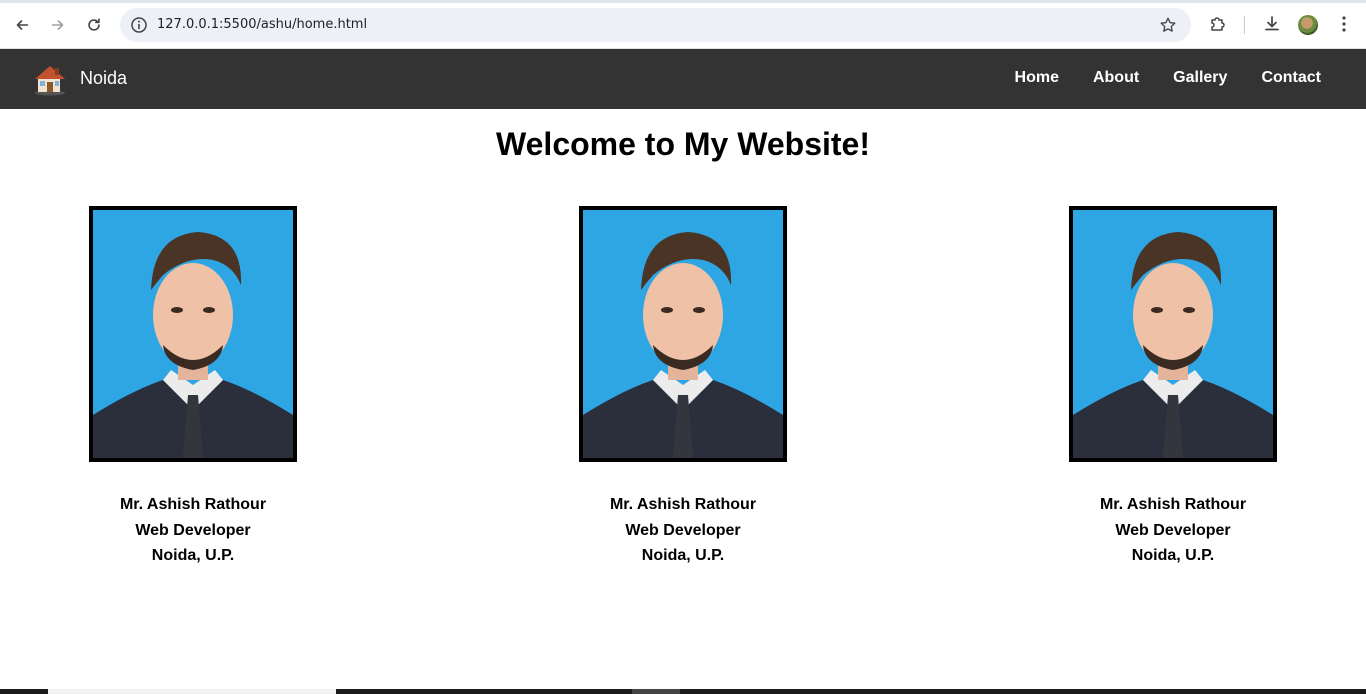  I want to click on nav-link-home: Home, so click(1037, 78).